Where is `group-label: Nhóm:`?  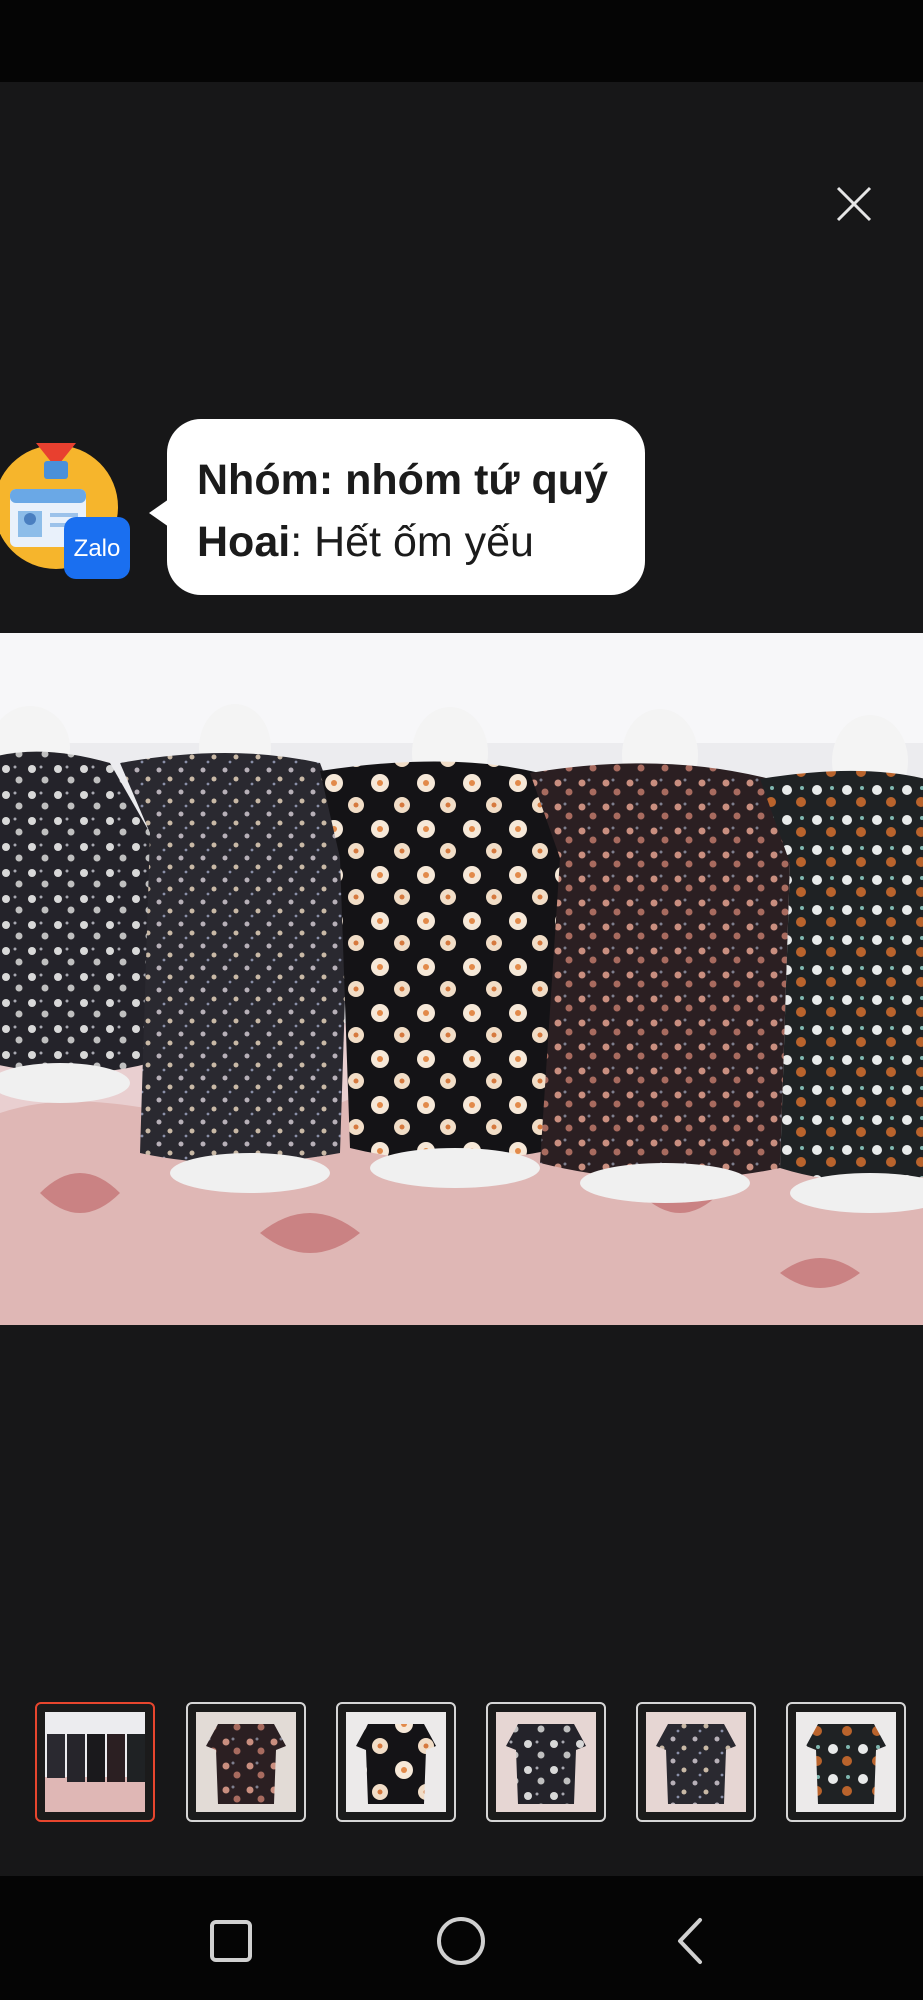
group-label: Nhóm: is located at coordinates (265, 480).